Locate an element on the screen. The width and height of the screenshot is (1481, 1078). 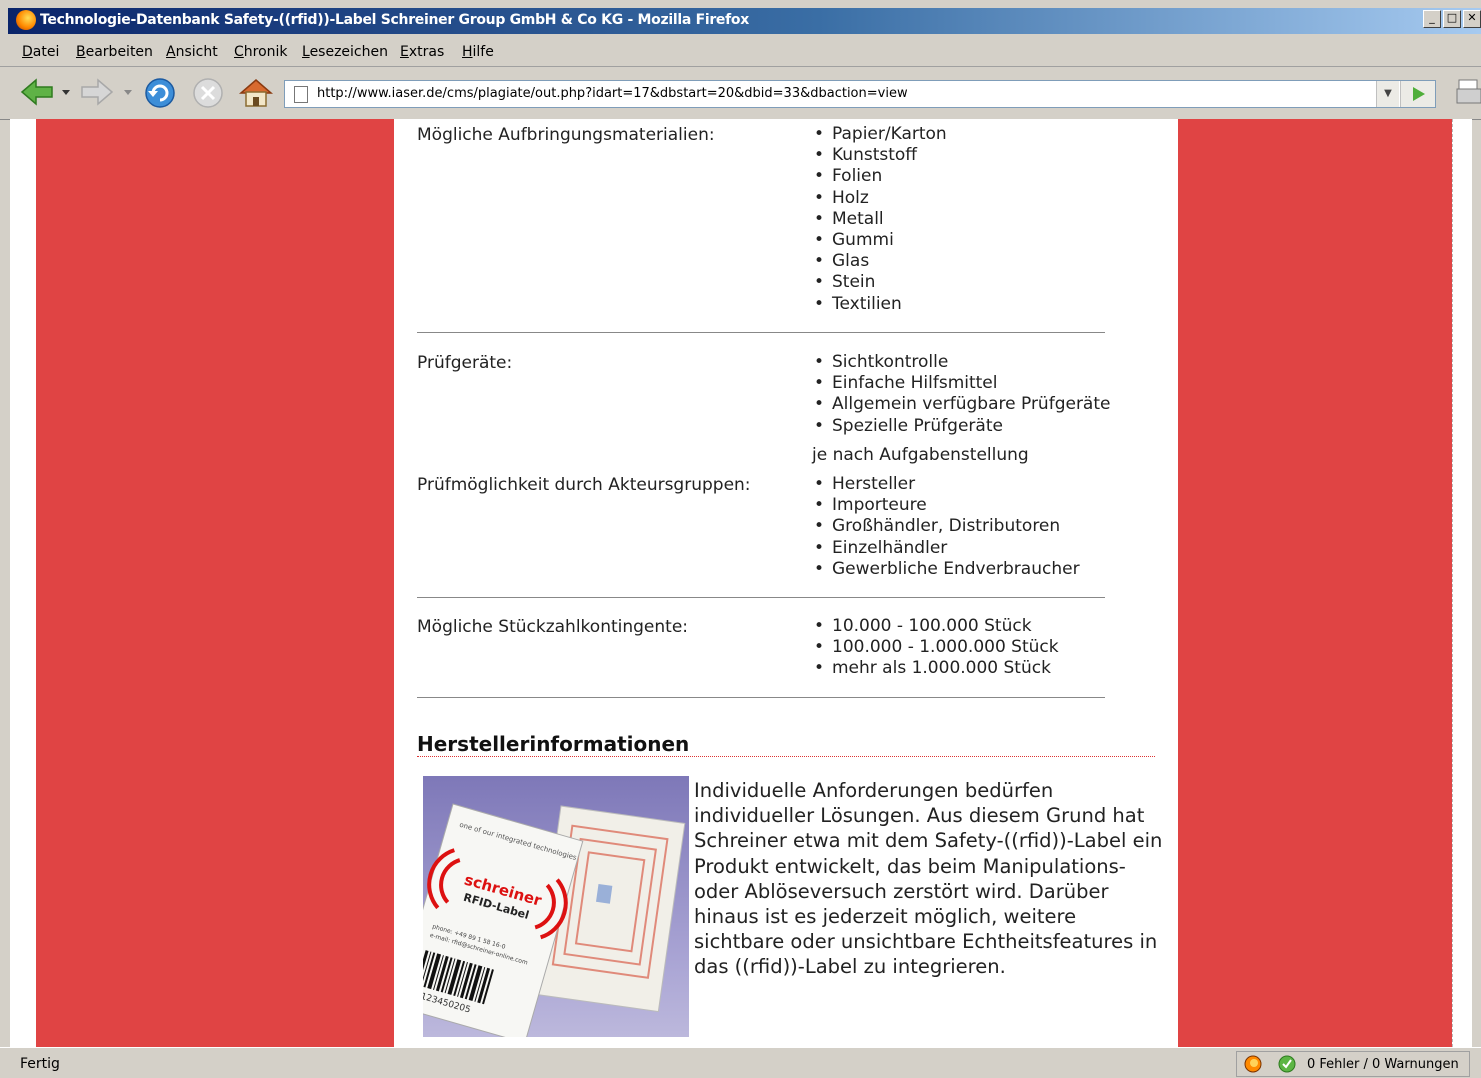
maximize-button: □ is located at coordinates (1452, 19).